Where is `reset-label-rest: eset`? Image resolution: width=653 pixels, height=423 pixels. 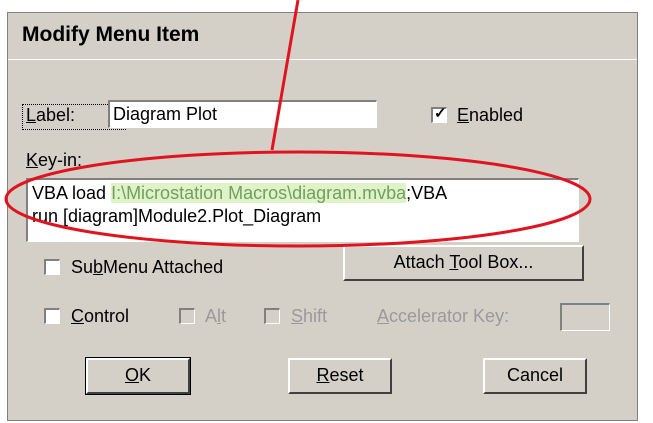
reset-label-rest: eset is located at coordinates (346, 375).